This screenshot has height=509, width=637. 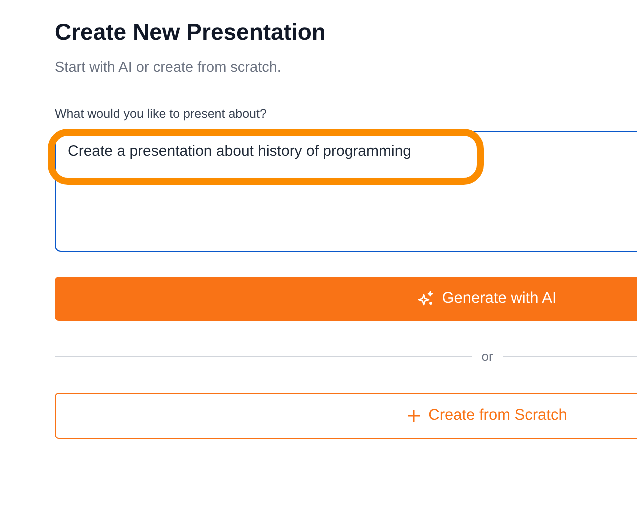 I want to click on field-label: What would you like to present about?, so click(x=161, y=114).